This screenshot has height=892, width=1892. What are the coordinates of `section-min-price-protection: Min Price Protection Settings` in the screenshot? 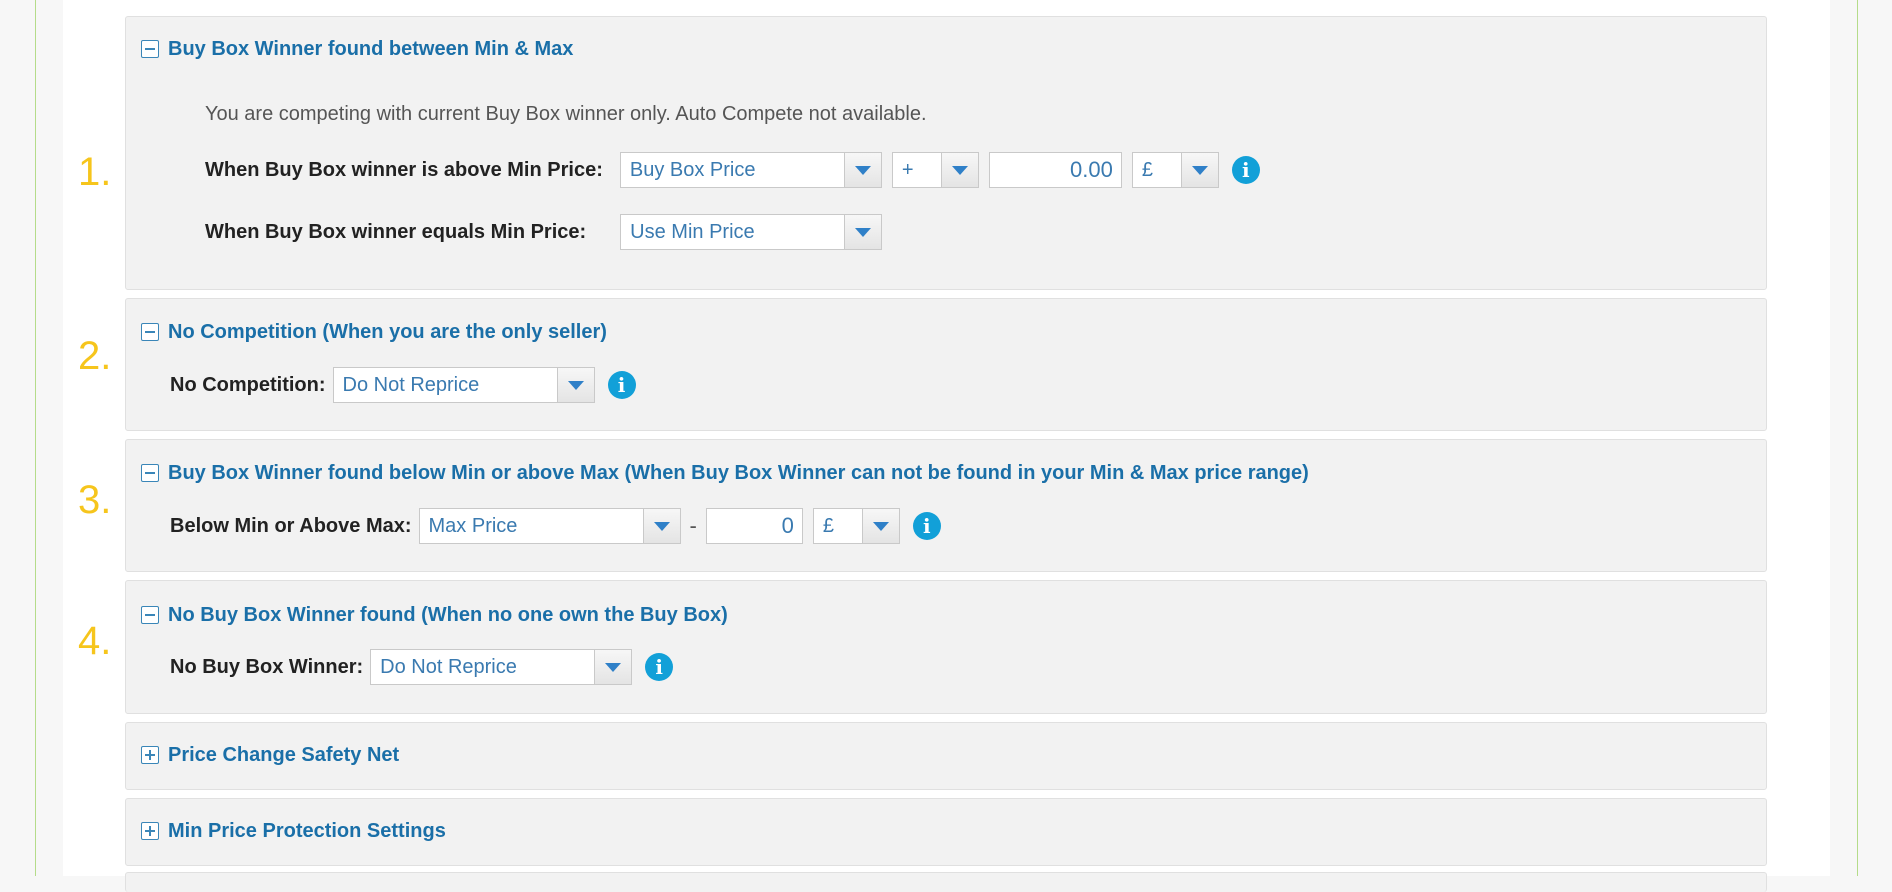 It's located at (946, 832).